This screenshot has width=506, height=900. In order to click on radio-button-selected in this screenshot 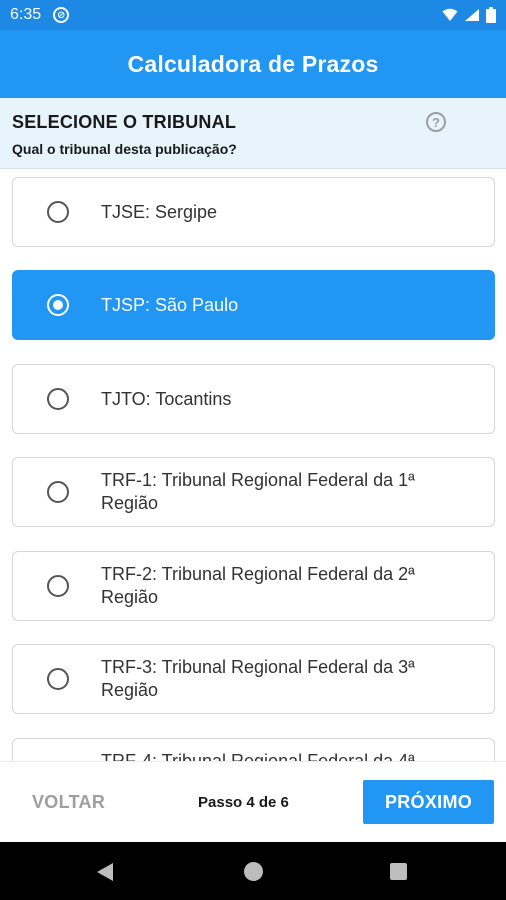, I will do `click(58, 305)`.